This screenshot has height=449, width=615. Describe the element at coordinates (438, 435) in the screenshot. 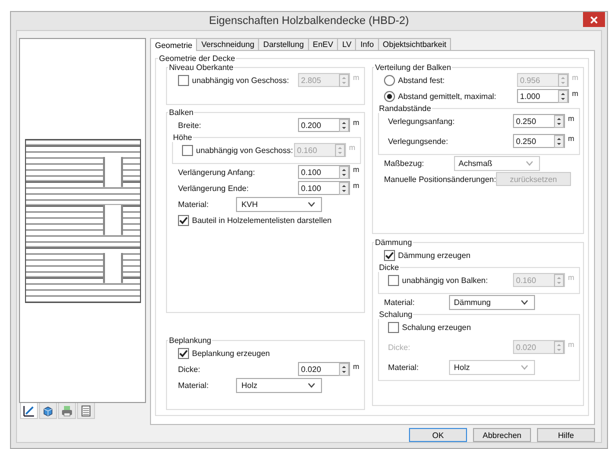

I see `dialog-button: OK` at that location.